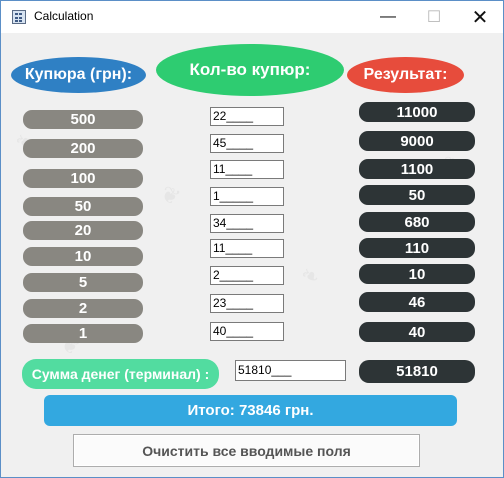  Describe the element at coordinates (480, 17) in the screenshot. I see `close-button: ✕` at that location.